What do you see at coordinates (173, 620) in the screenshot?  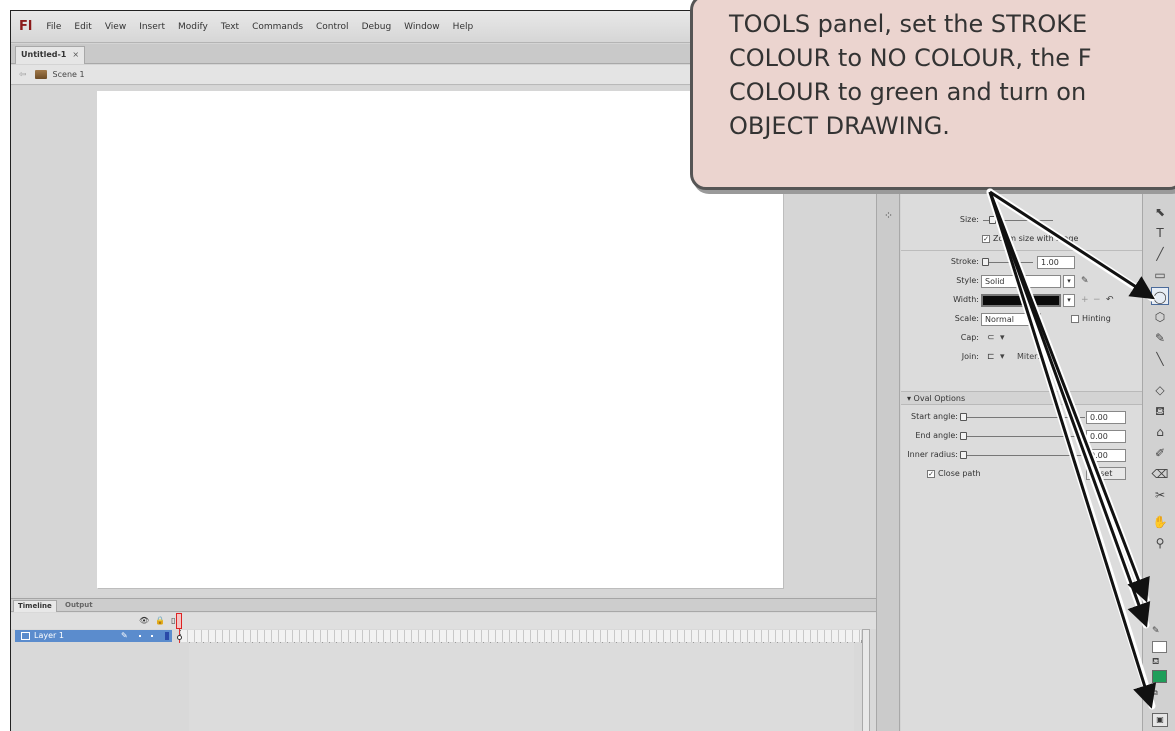 I see `outline-icon: ▯` at bounding box center [173, 620].